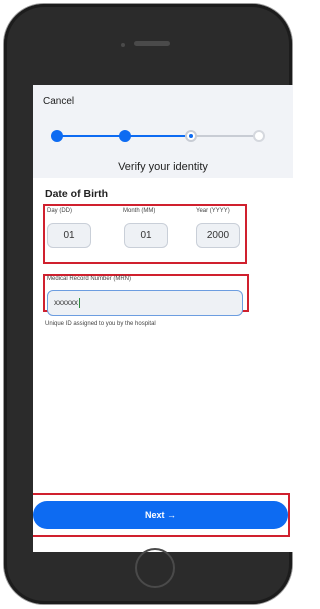 This screenshot has width=320, height=609. What do you see at coordinates (89, 279) in the screenshot?
I see `mrn-label: Medical Record Number (MRN)` at bounding box center [89, 279].